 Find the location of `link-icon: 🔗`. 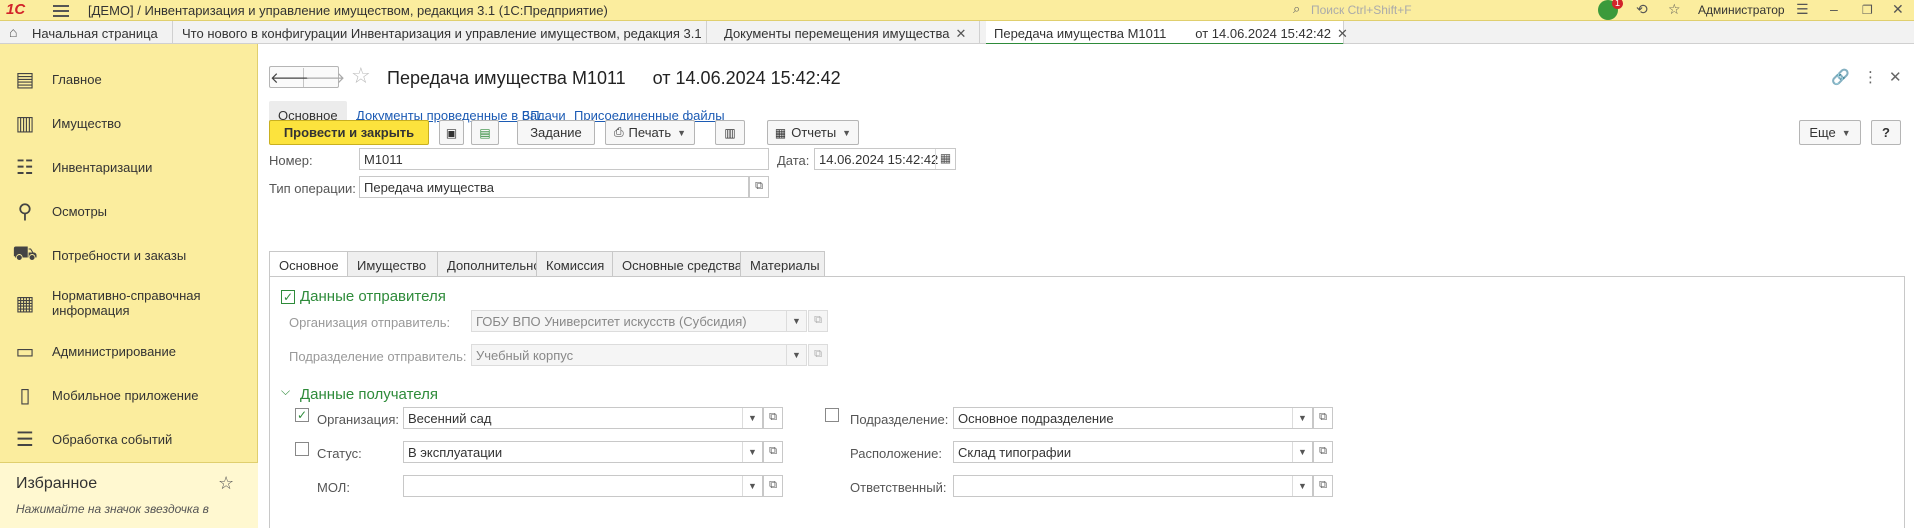

link-icon: 🔗 is located at coordinates (1840, 77).